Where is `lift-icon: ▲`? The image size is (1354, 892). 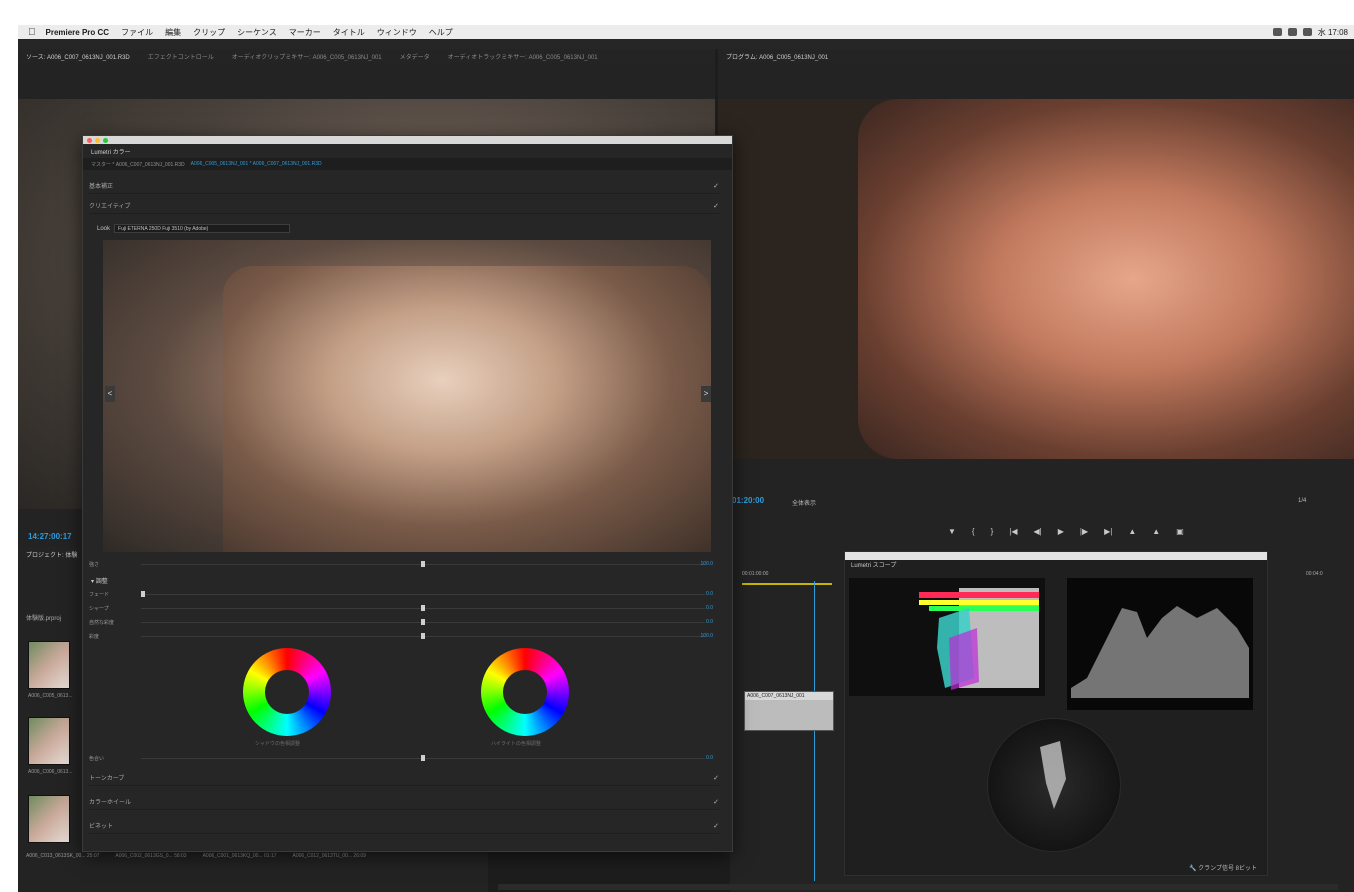 lift-icon: ▲ is located at coordinates (1132, 531).